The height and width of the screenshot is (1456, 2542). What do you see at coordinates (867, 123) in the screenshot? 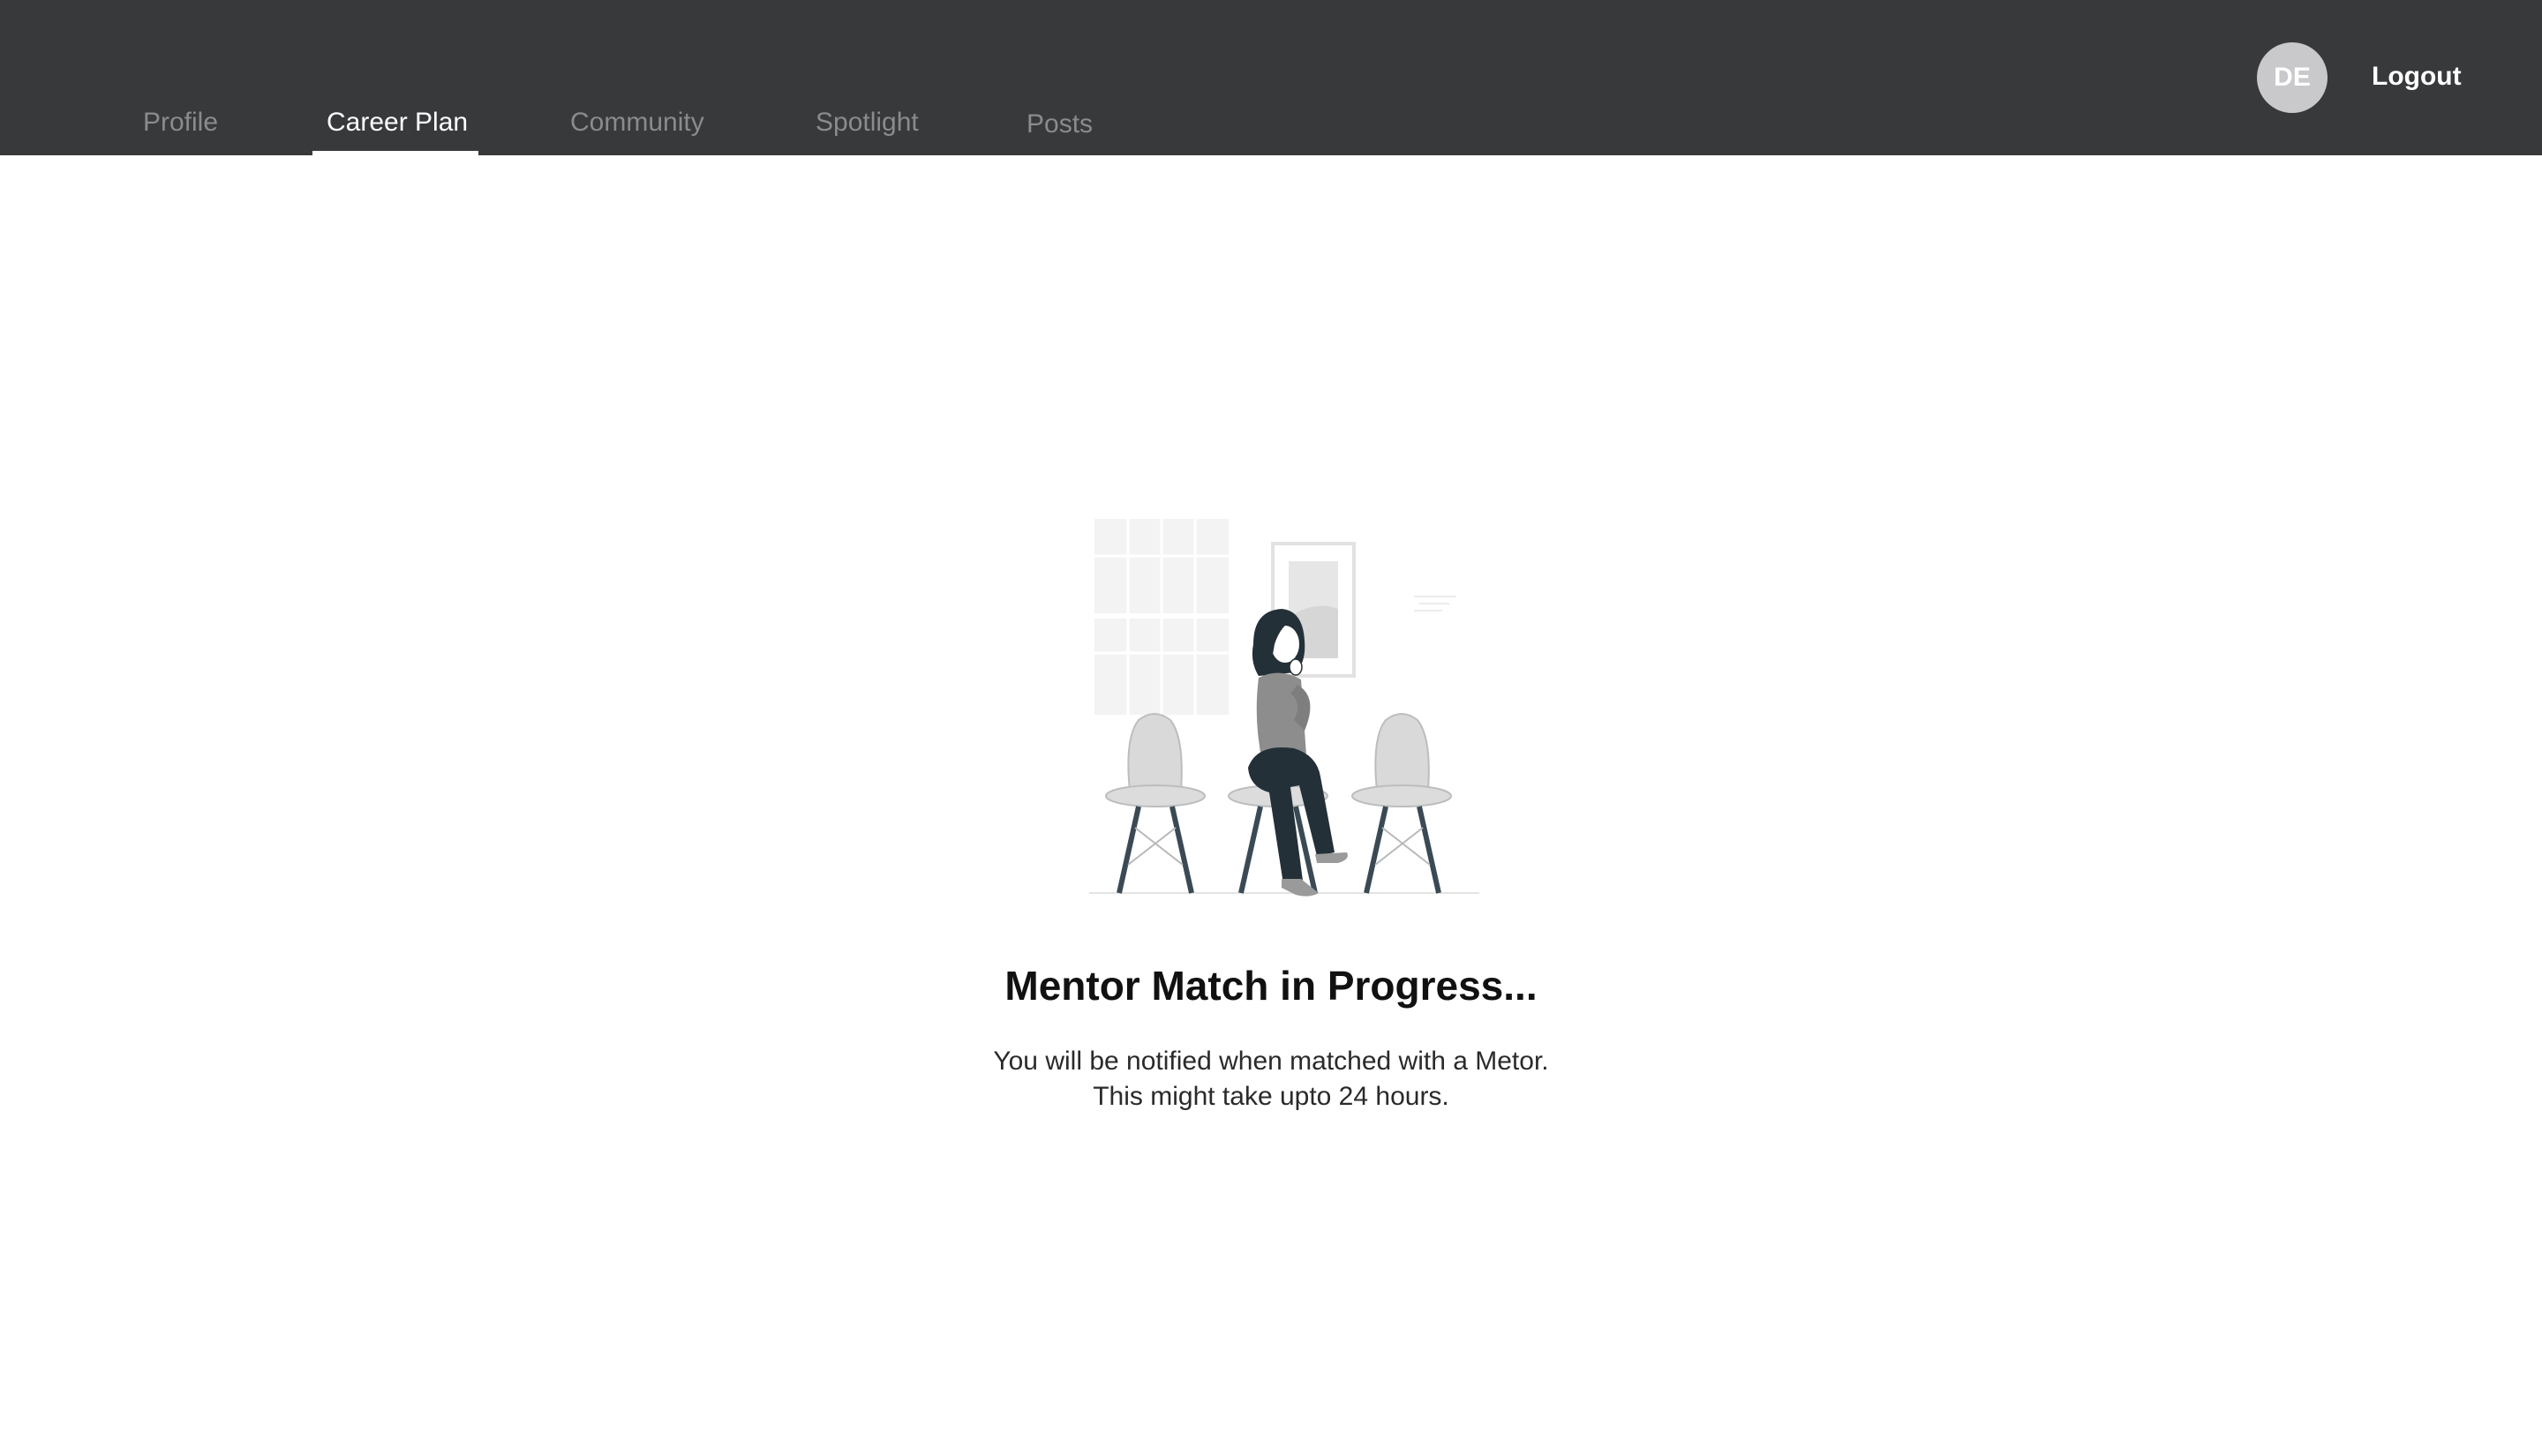
I see `tab-spotlight: Spotlight` at bounding box center [867, 123].